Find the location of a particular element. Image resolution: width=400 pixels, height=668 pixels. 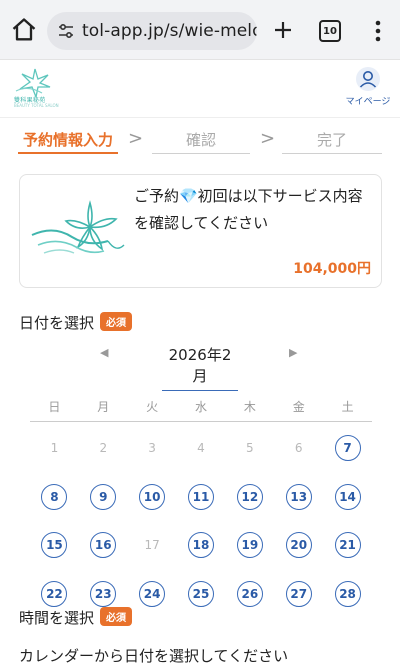

available-date-button: 25 is located at coordinates (200, 593).